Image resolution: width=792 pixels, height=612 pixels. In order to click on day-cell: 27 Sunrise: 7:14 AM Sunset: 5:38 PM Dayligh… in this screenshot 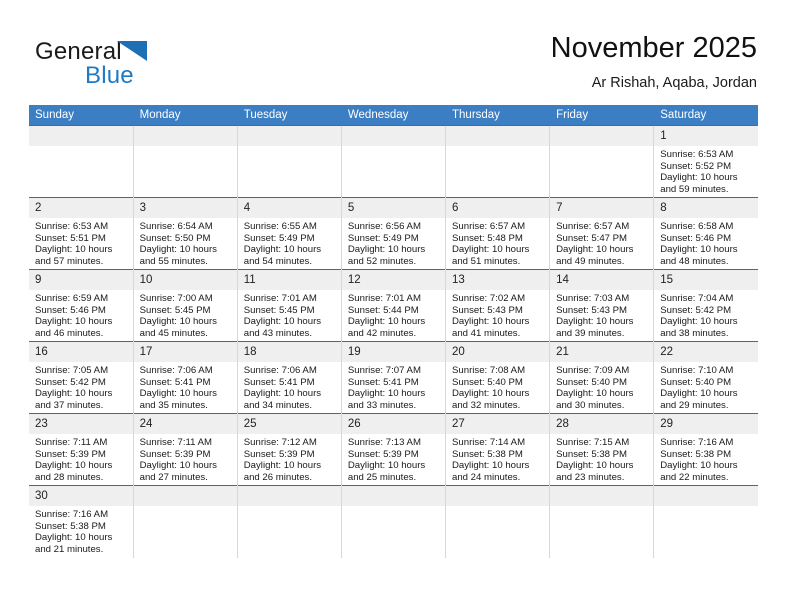, I will do `click(498, 449)`.